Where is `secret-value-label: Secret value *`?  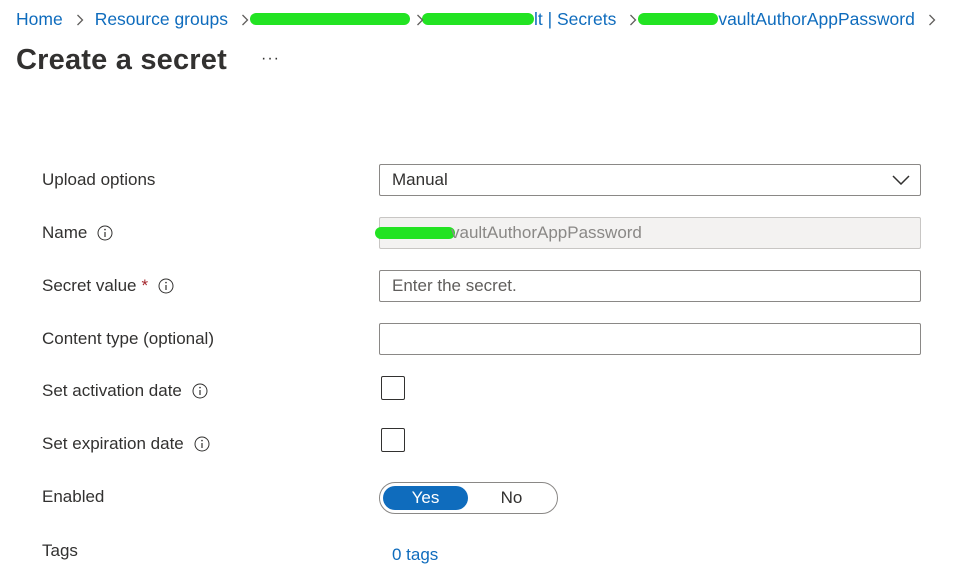 secret-value-label: Secret value * is located at coordinates (108, 286).